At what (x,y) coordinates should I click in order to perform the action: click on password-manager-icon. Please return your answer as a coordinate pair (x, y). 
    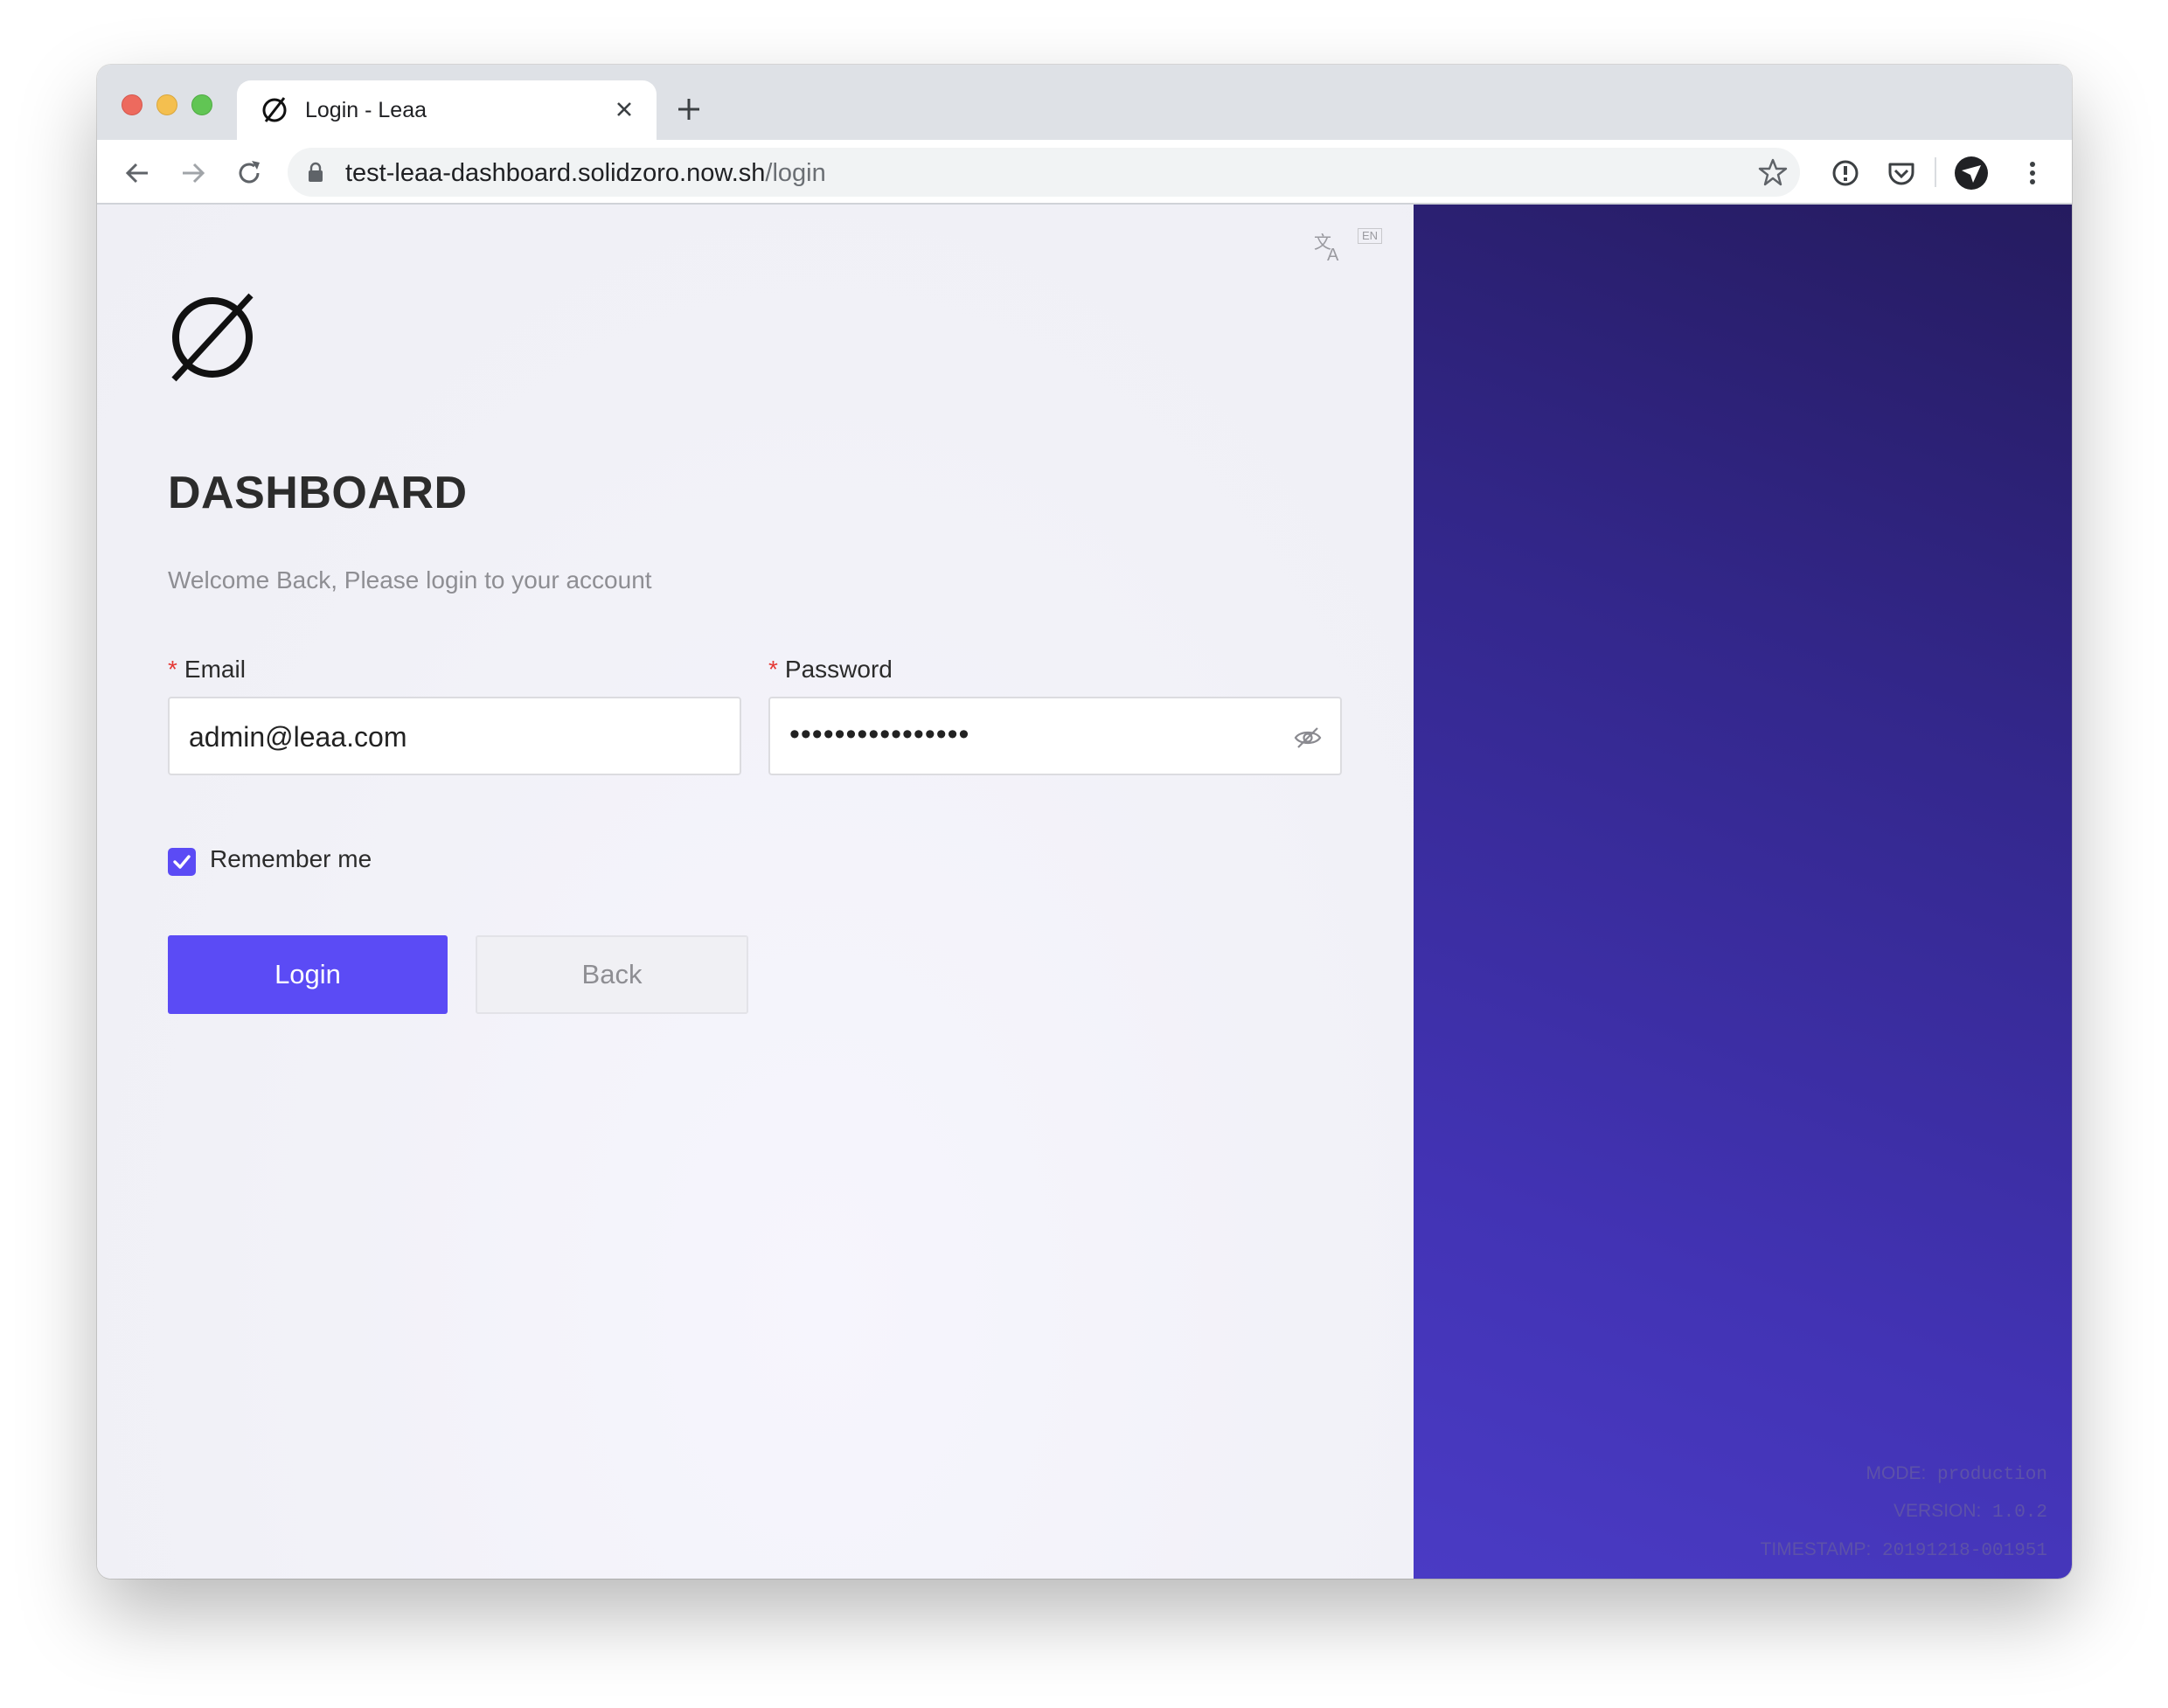
    Looking at the image, I should click on (1845, 173).